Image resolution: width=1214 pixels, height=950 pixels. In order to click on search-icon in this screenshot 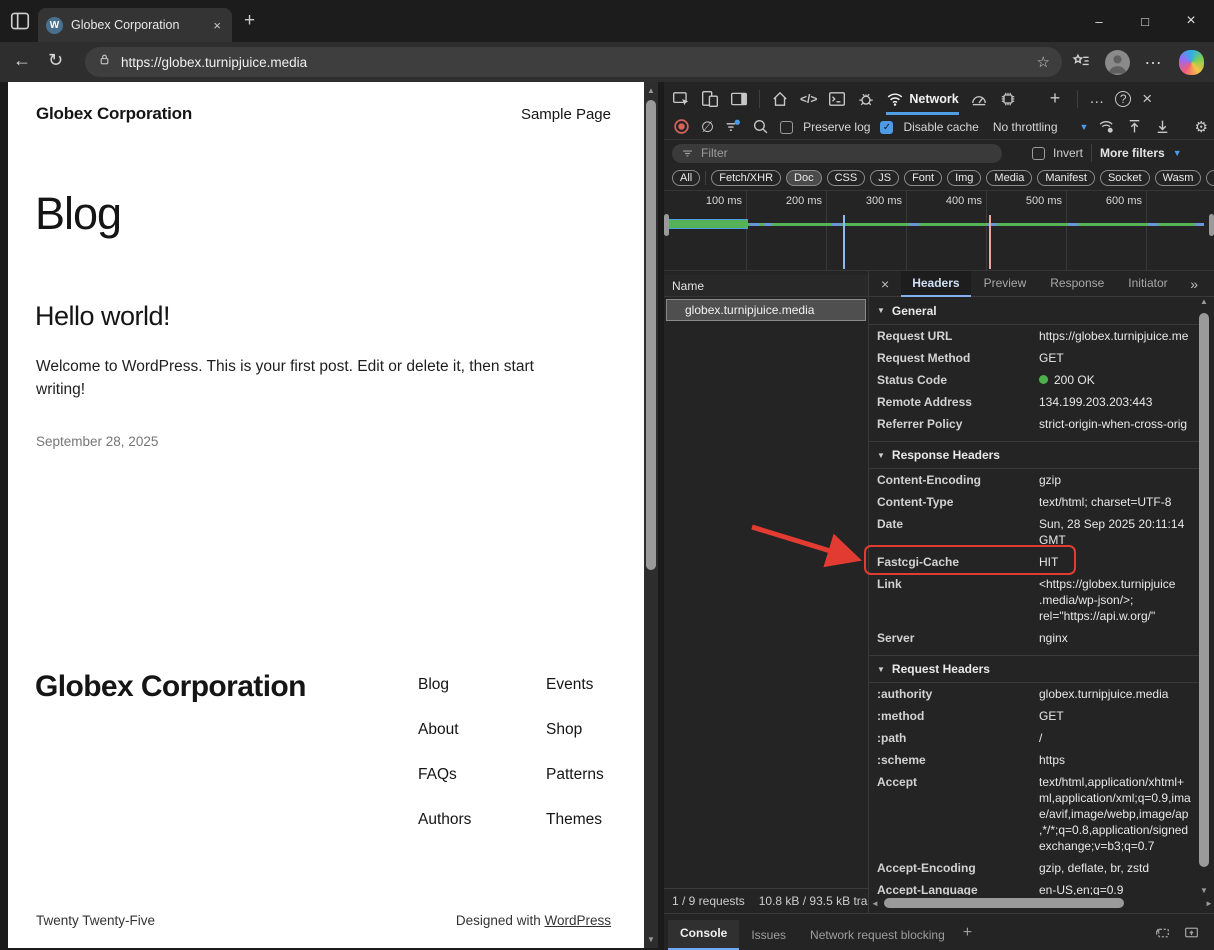, I will do `click(761, 127)`.